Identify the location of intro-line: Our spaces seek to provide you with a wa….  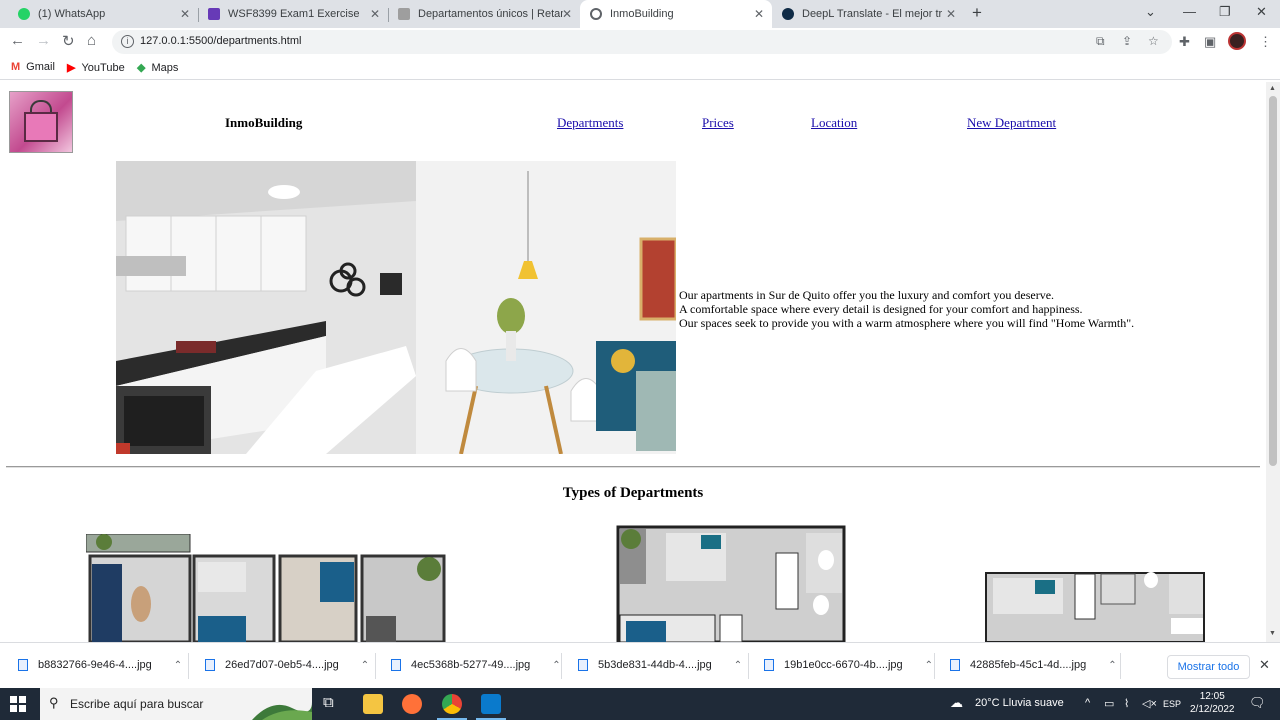
(907, 323).